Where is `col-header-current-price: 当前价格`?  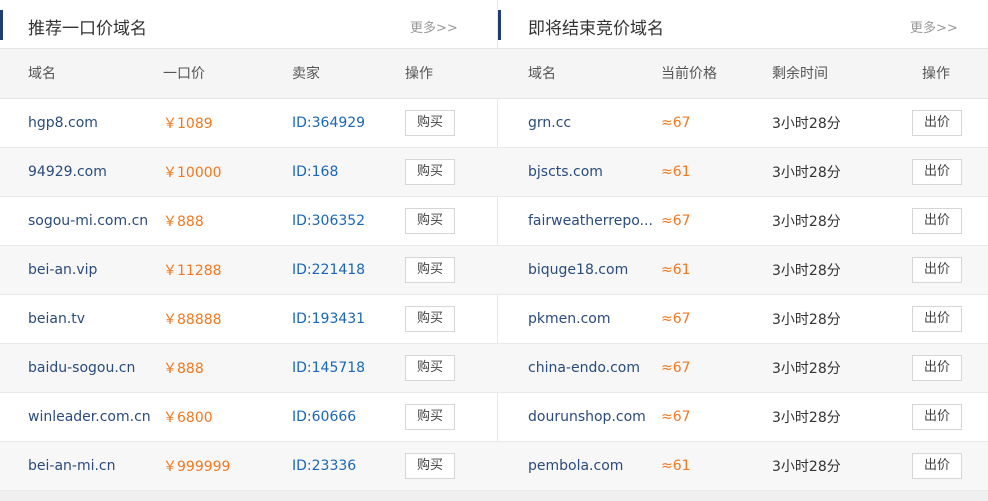
col-header-current-price: 当前价格 is located at coordinates (716, 74).